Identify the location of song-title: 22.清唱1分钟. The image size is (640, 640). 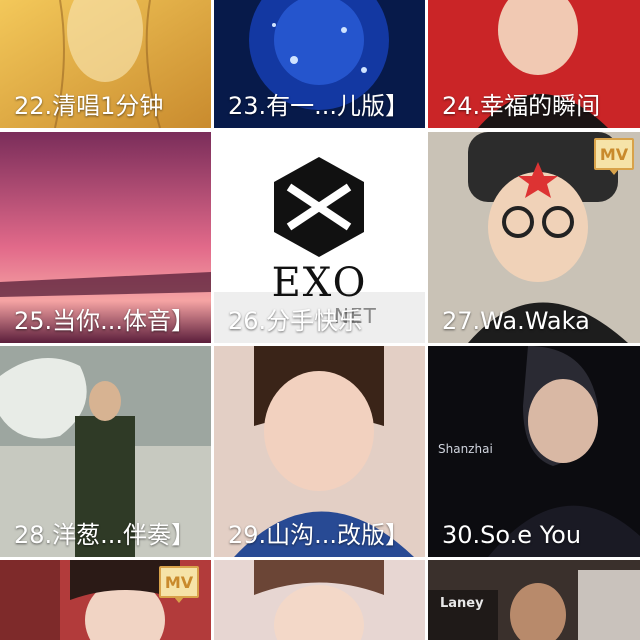
(89, 106).